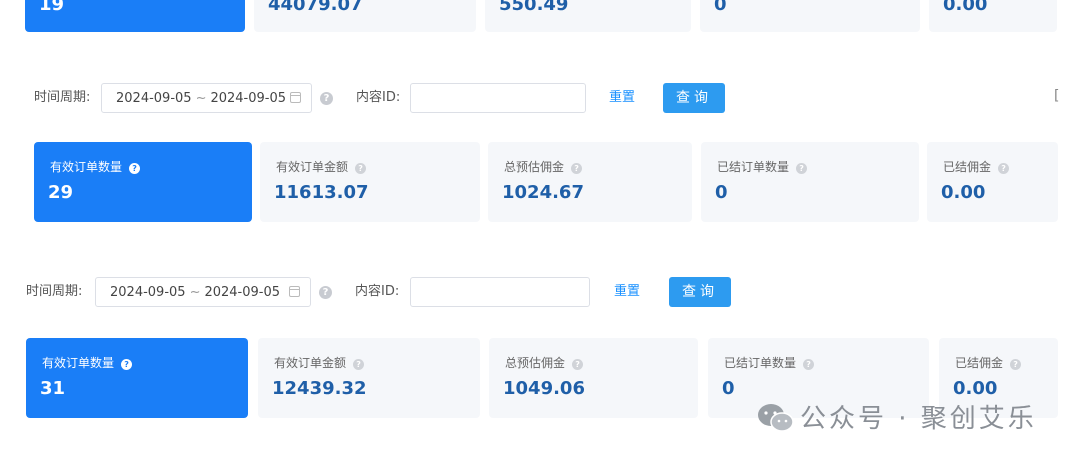 This screenshot has width=1080, height=460. I want to click on stat-card-est-commission: 550.49, so click(588, 16).